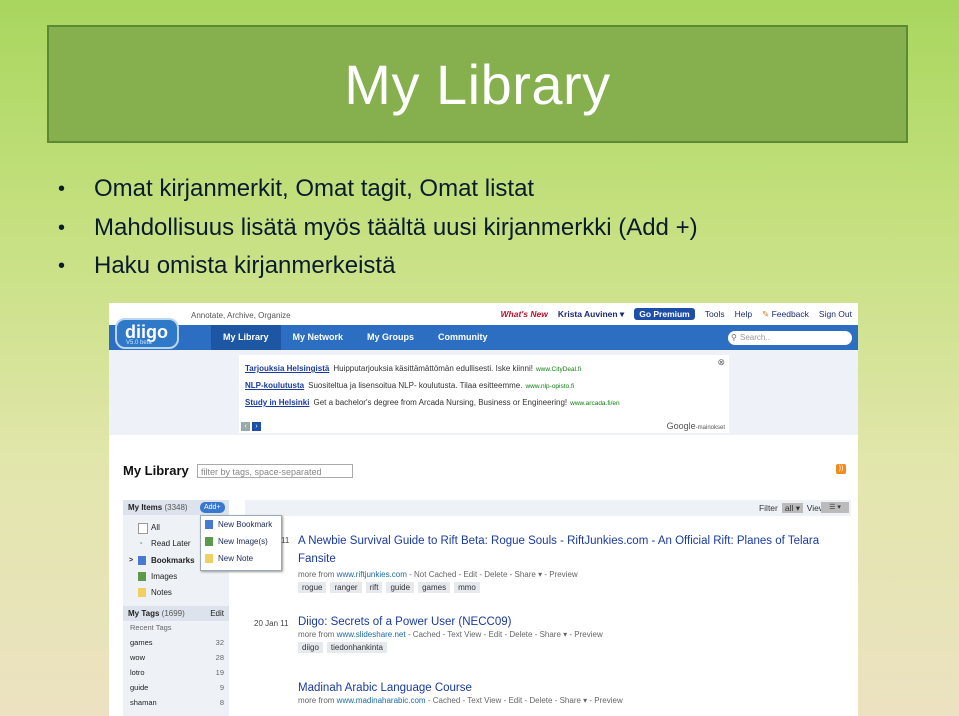 This screenshot has width=959, height=716. Describe the element at coordinates (155, 527) in the screenshot. I see `sidebar-item-label: All` at that location.